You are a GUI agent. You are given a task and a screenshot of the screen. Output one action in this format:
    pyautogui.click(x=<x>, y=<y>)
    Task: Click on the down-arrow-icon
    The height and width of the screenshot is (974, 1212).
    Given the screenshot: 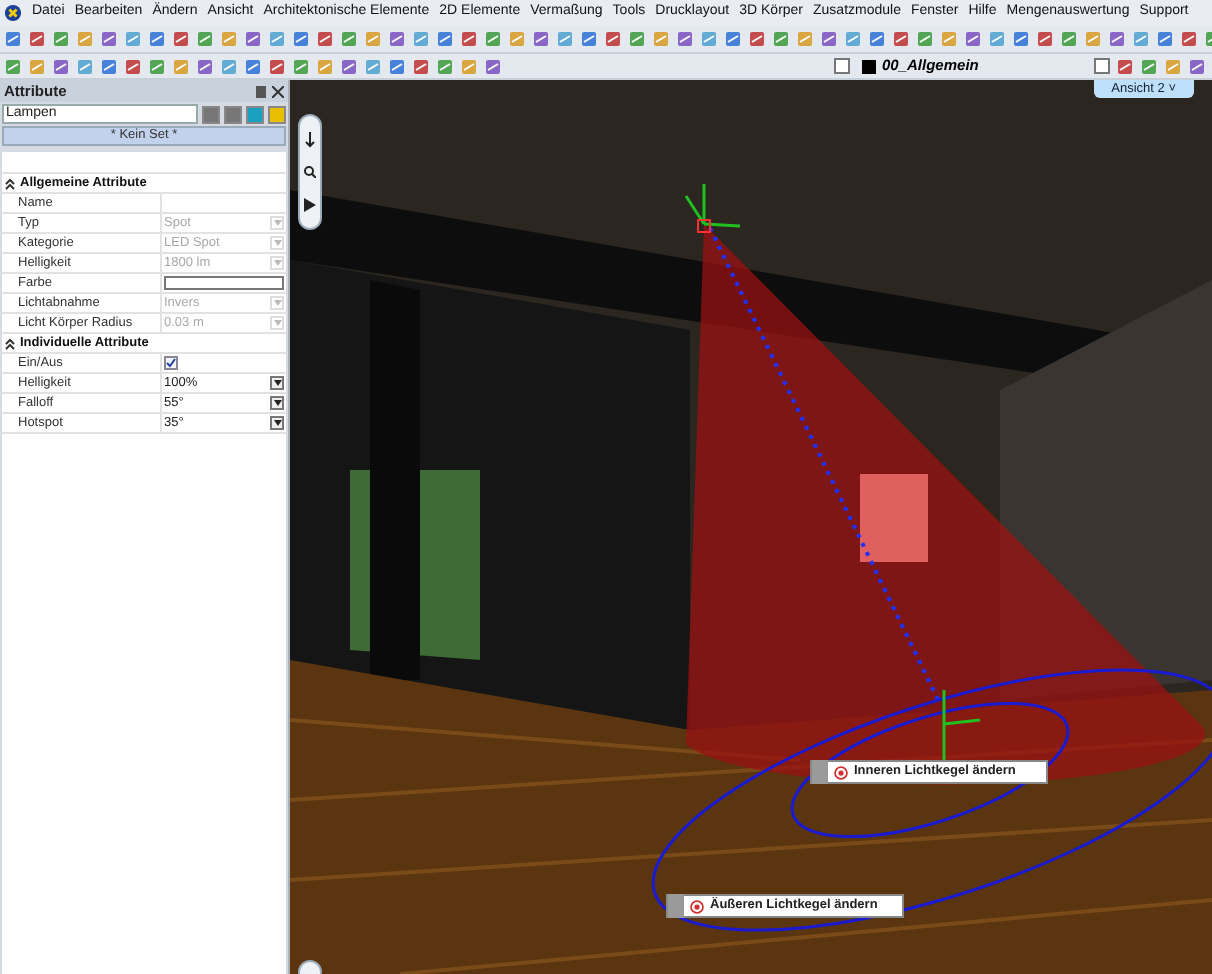 What is the action you would take?
    pyautogui.click(x=310, y=139)
    